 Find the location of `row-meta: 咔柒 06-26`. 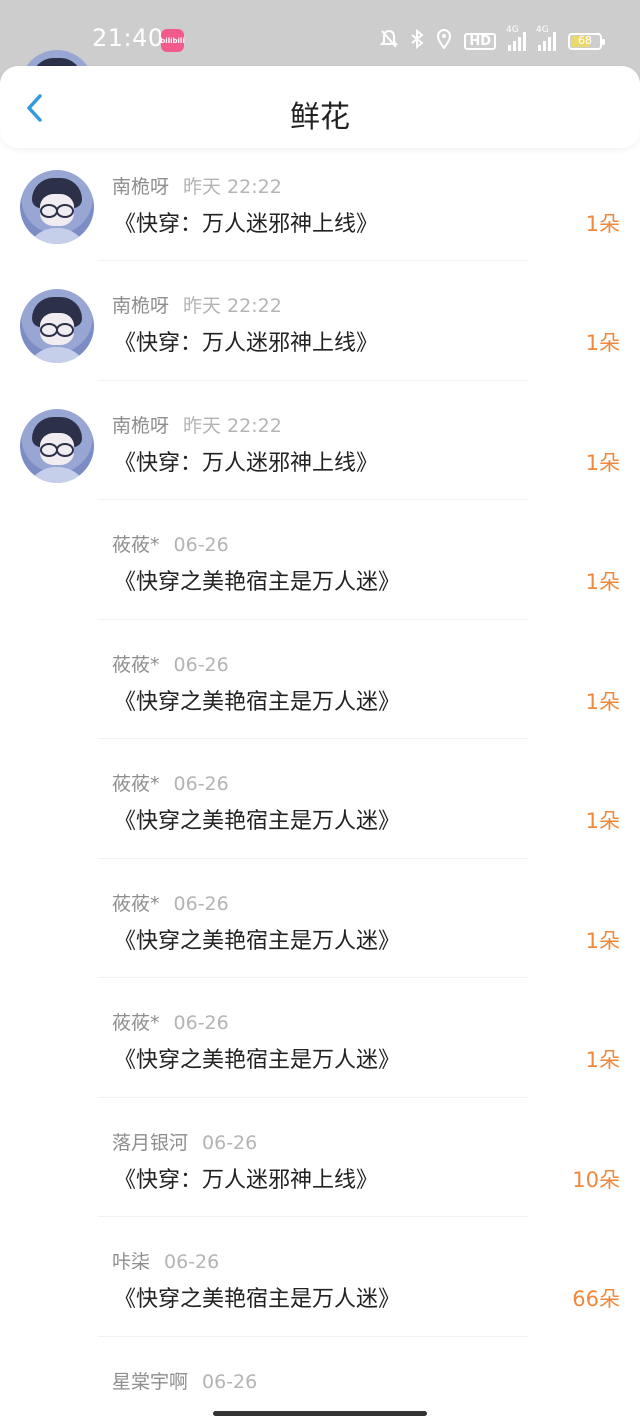

row-meta: 咔柒 06-26 is located at coordinates (165, 1260).